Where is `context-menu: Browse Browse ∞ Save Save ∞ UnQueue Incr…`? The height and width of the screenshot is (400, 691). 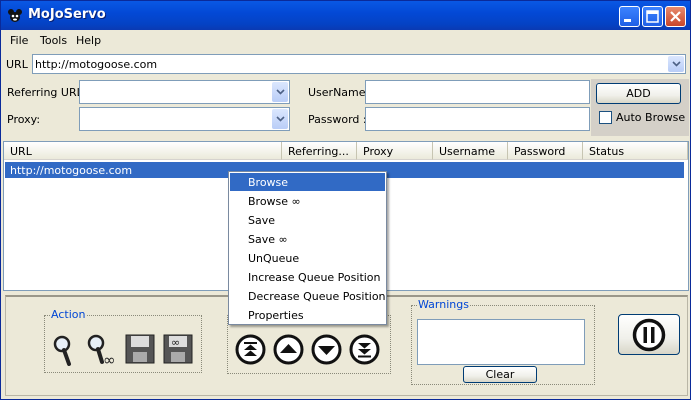
context-menu: Browse Browse ∞ Save Save ∞ UnQueue Incr… is located at coordinates (307, 248).